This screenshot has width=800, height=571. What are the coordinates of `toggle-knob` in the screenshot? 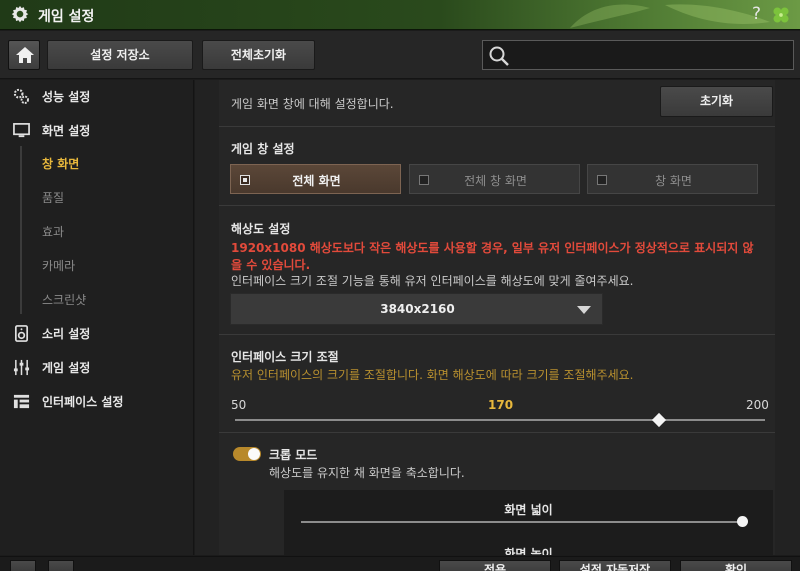 It's located at (254, 454).